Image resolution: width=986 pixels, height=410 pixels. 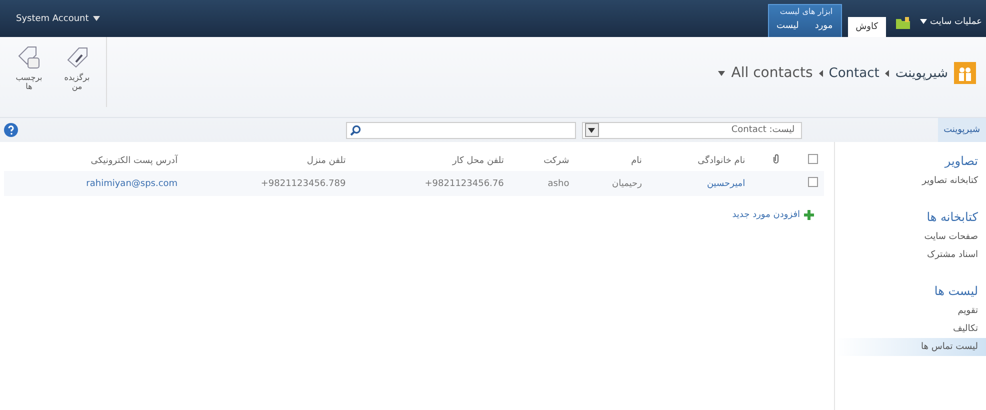 I want to click on search-field, so click(x=461, y=130).